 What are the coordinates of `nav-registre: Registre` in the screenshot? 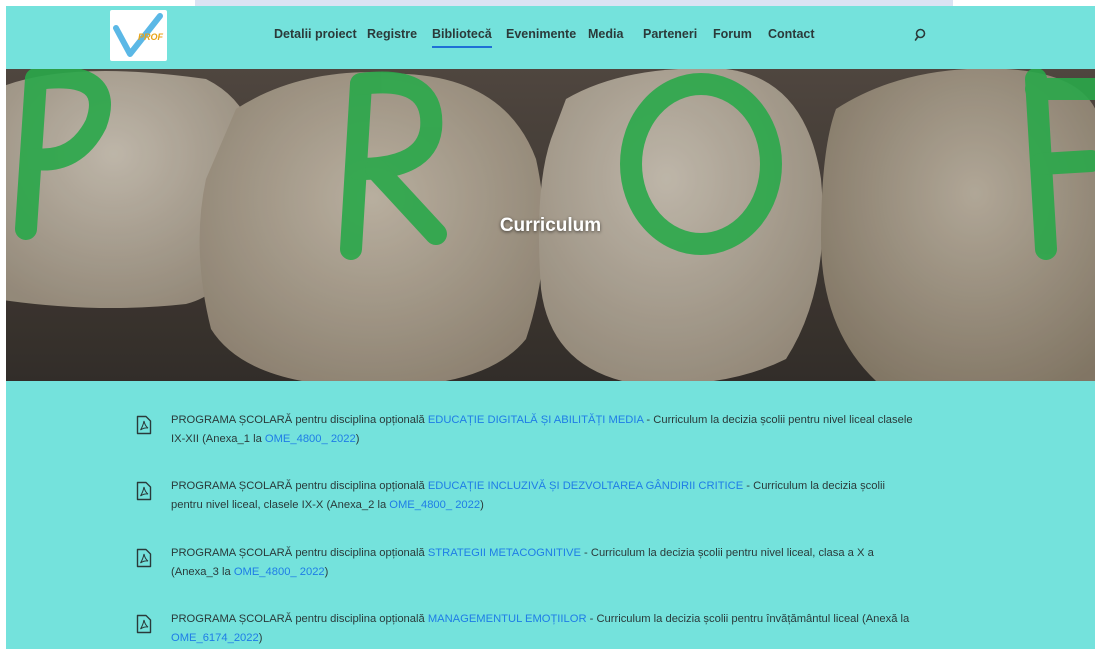 It's located at (392, 34).